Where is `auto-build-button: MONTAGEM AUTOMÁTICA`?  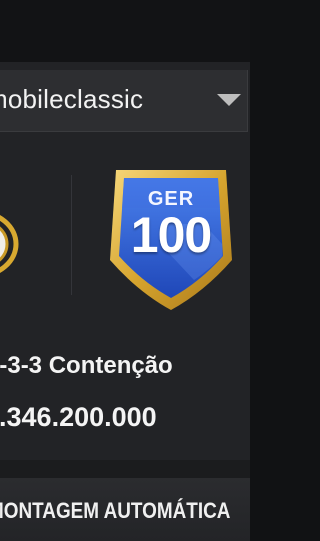
auto-build-button: MONTAGEM AUTOMÁTICA is located at coordinates (125, 509).